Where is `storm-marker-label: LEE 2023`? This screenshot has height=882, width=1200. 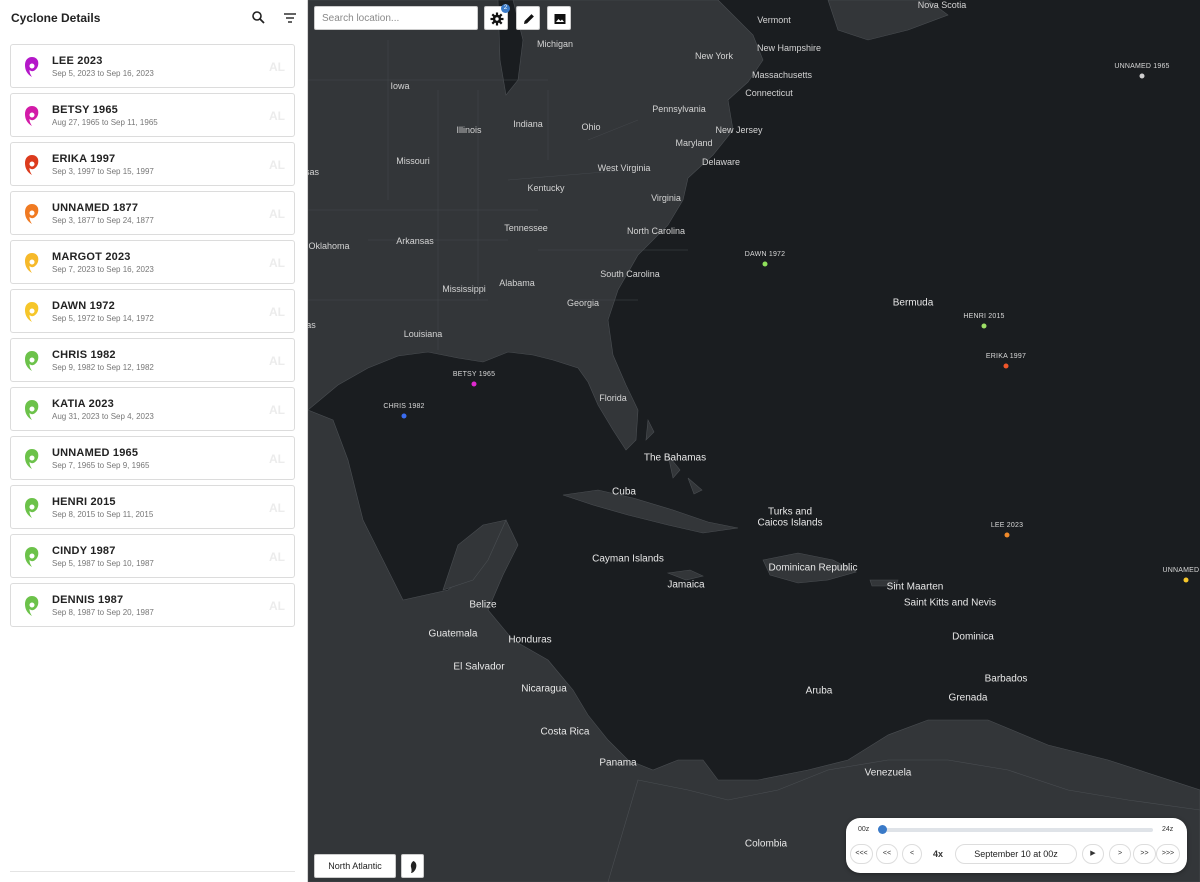
storm-marker-label: LEE 2023 is located at coordinates (1007, 525).